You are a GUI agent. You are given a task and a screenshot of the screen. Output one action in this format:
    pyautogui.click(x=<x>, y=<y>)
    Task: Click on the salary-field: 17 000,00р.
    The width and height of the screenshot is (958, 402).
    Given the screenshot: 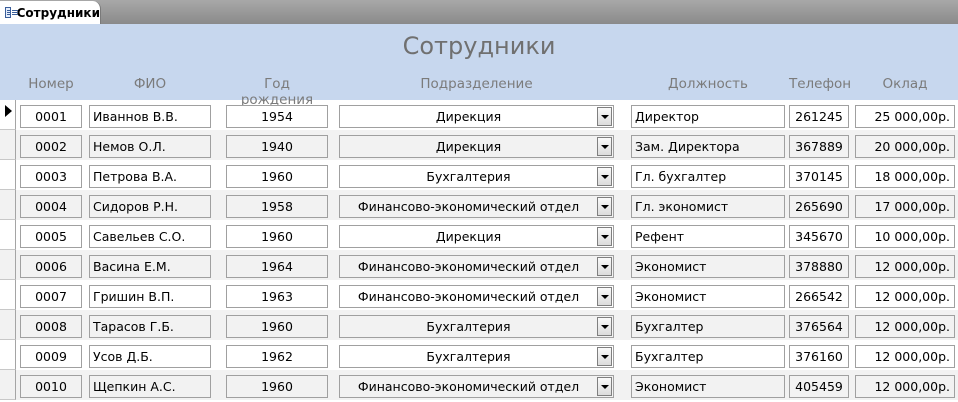 What is the action you would take?
    pyautogui.click(x=905, y=206)
    